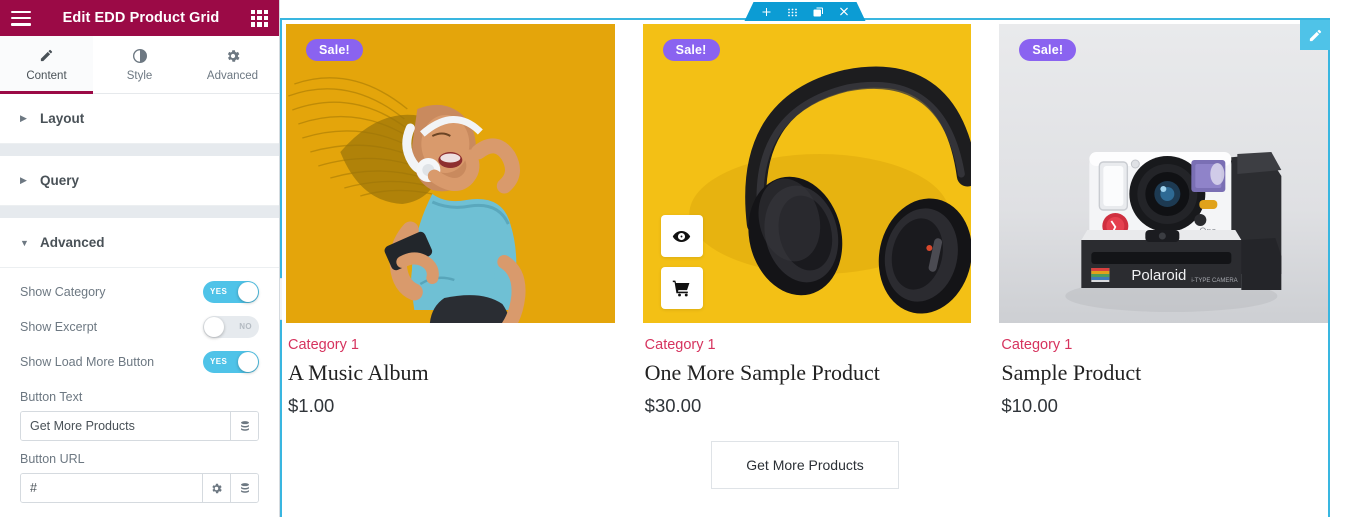 The width and height of the screenshot is (1348, 517). I want to click on product-meta: Category 1 A Music Album $1.00, so click(450, 370).